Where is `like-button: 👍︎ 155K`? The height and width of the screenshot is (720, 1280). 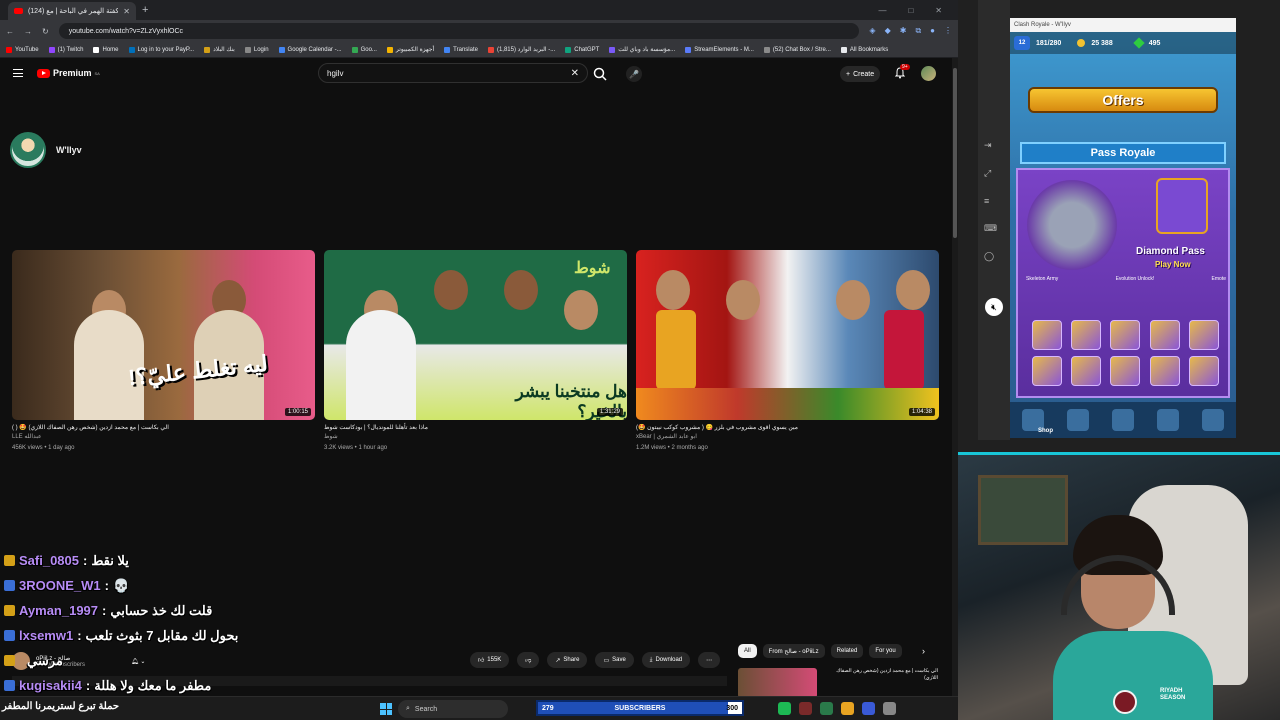
like-button: 👍︎ 155K is located at coordinates (490, 660).